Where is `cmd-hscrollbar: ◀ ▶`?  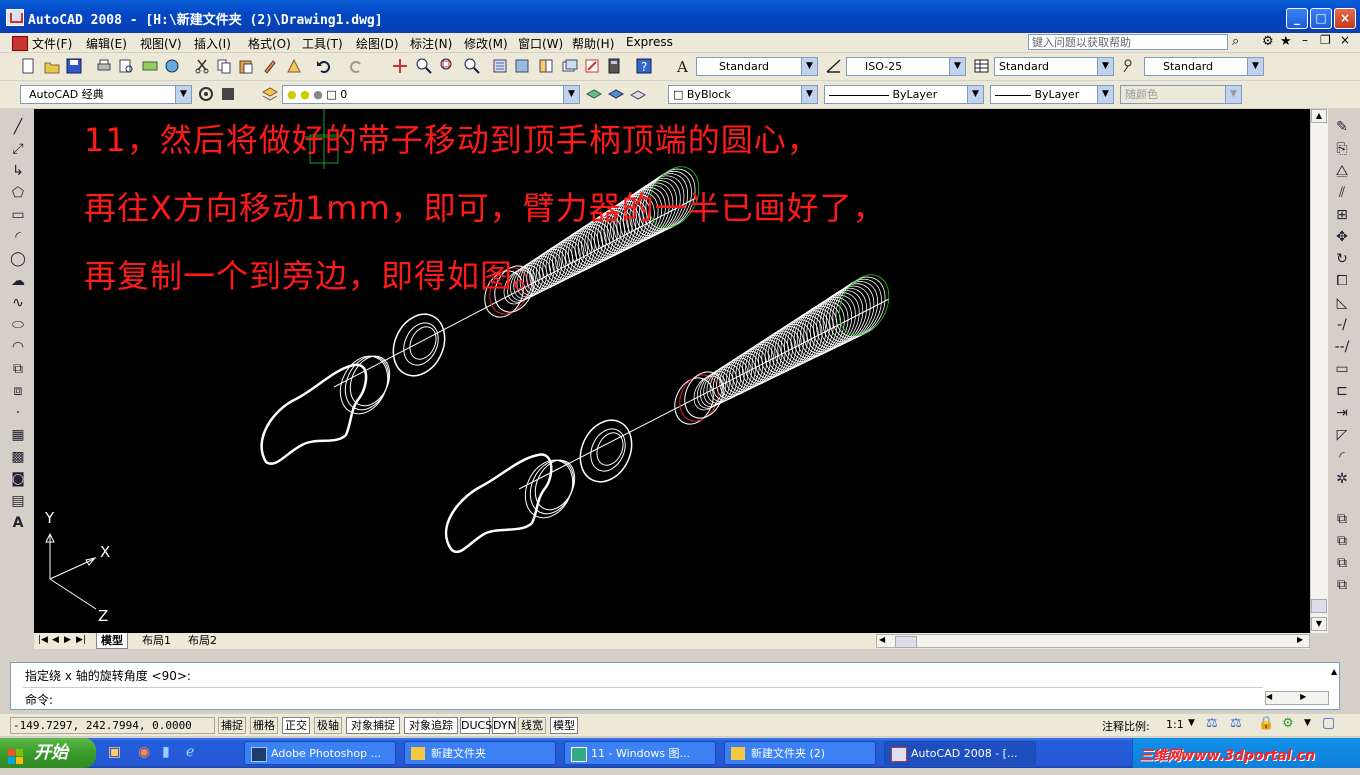 cmd-hscrollbar: ◀ ▶ is located at coordinates (1297, 698).